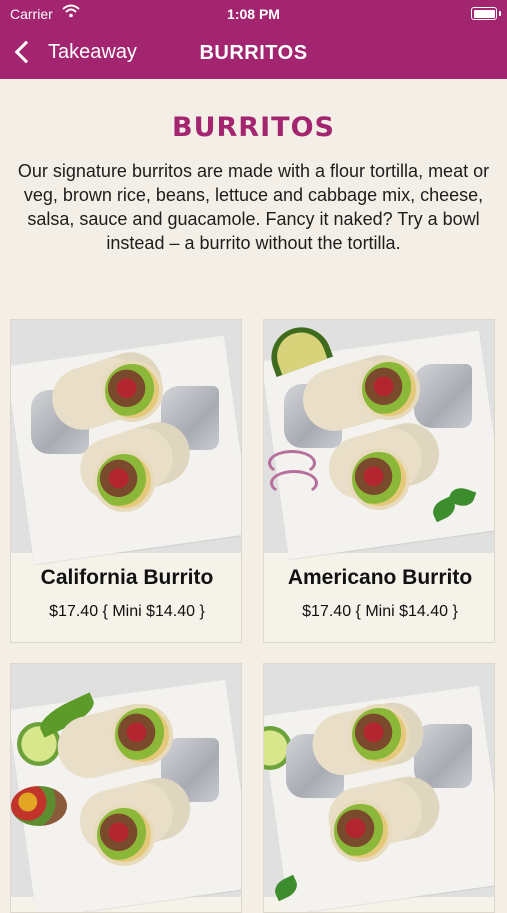 This screenshot has height=913, width=507. What do you see at coordinates (253, 53) in the screenshot?
I see `nav-title: BURRITOS` at bounding box center [253, 53].